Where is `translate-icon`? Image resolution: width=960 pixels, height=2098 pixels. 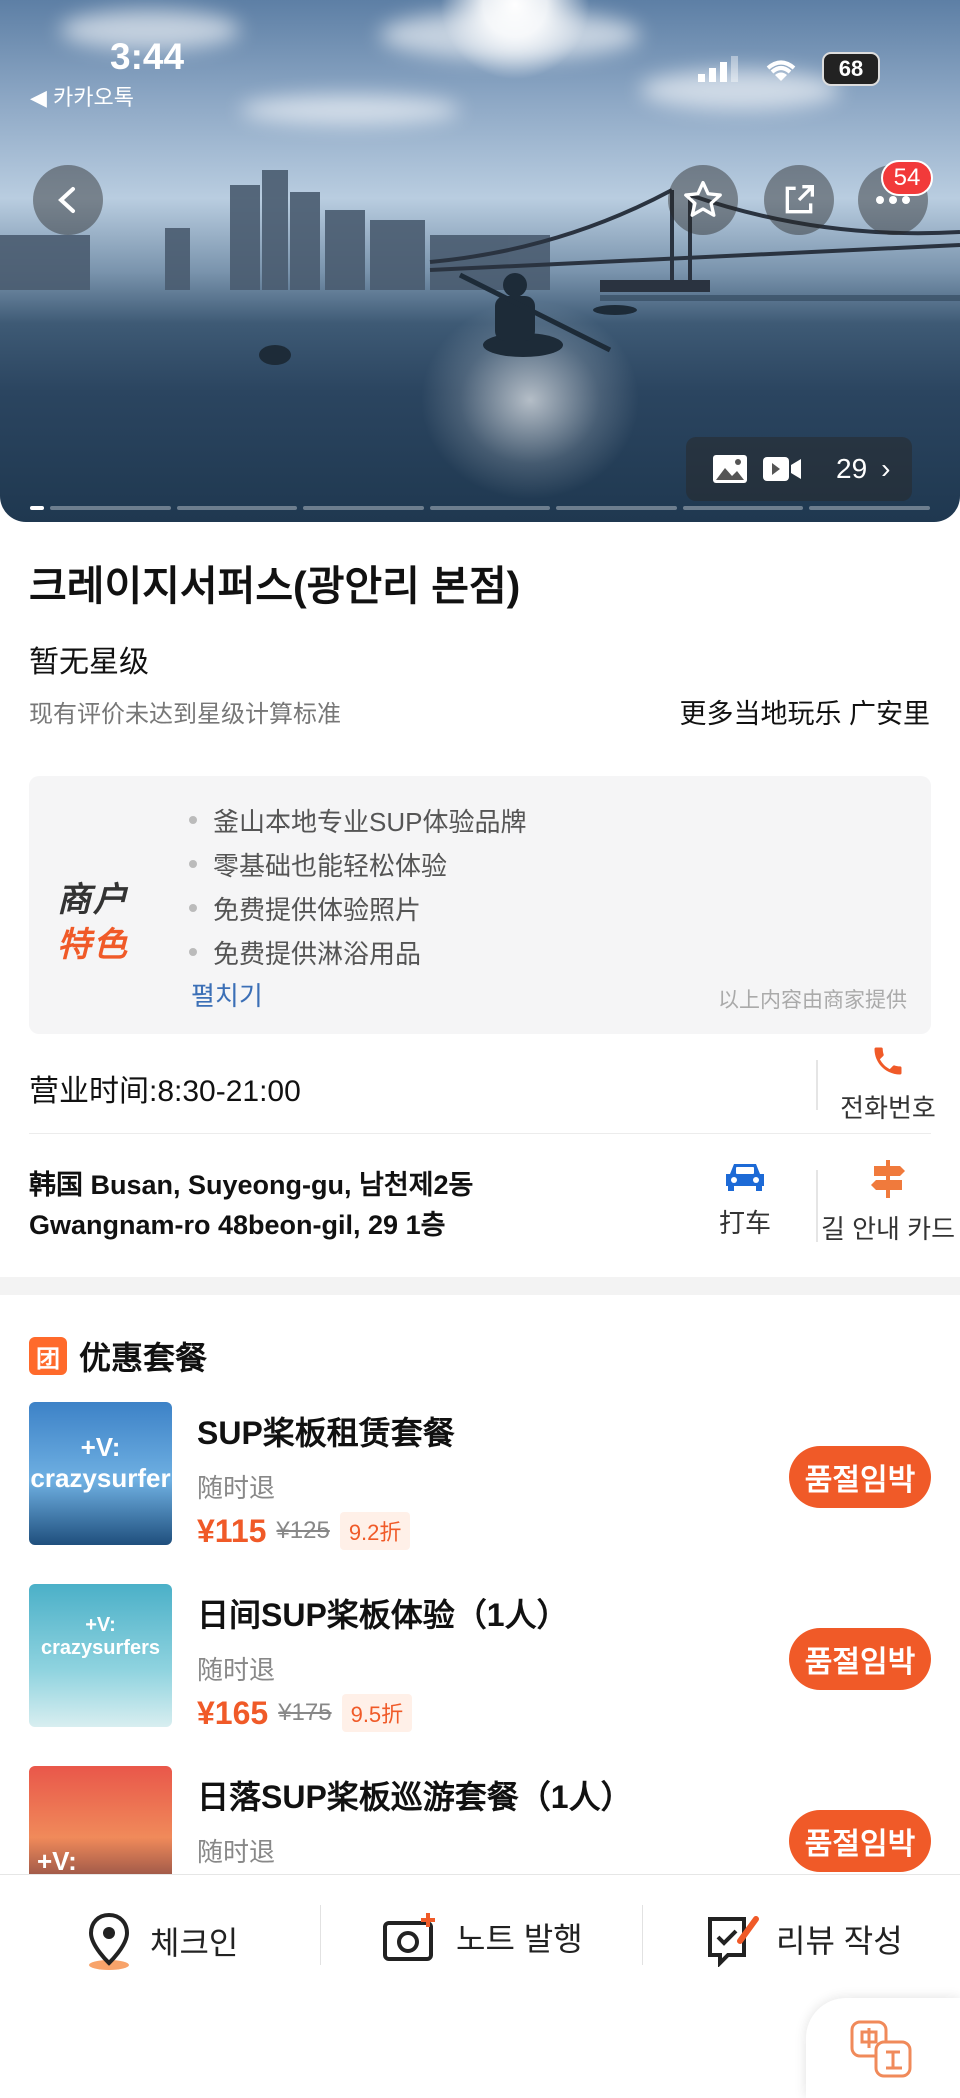
translate-icon is located at coordinates (881, 2049).